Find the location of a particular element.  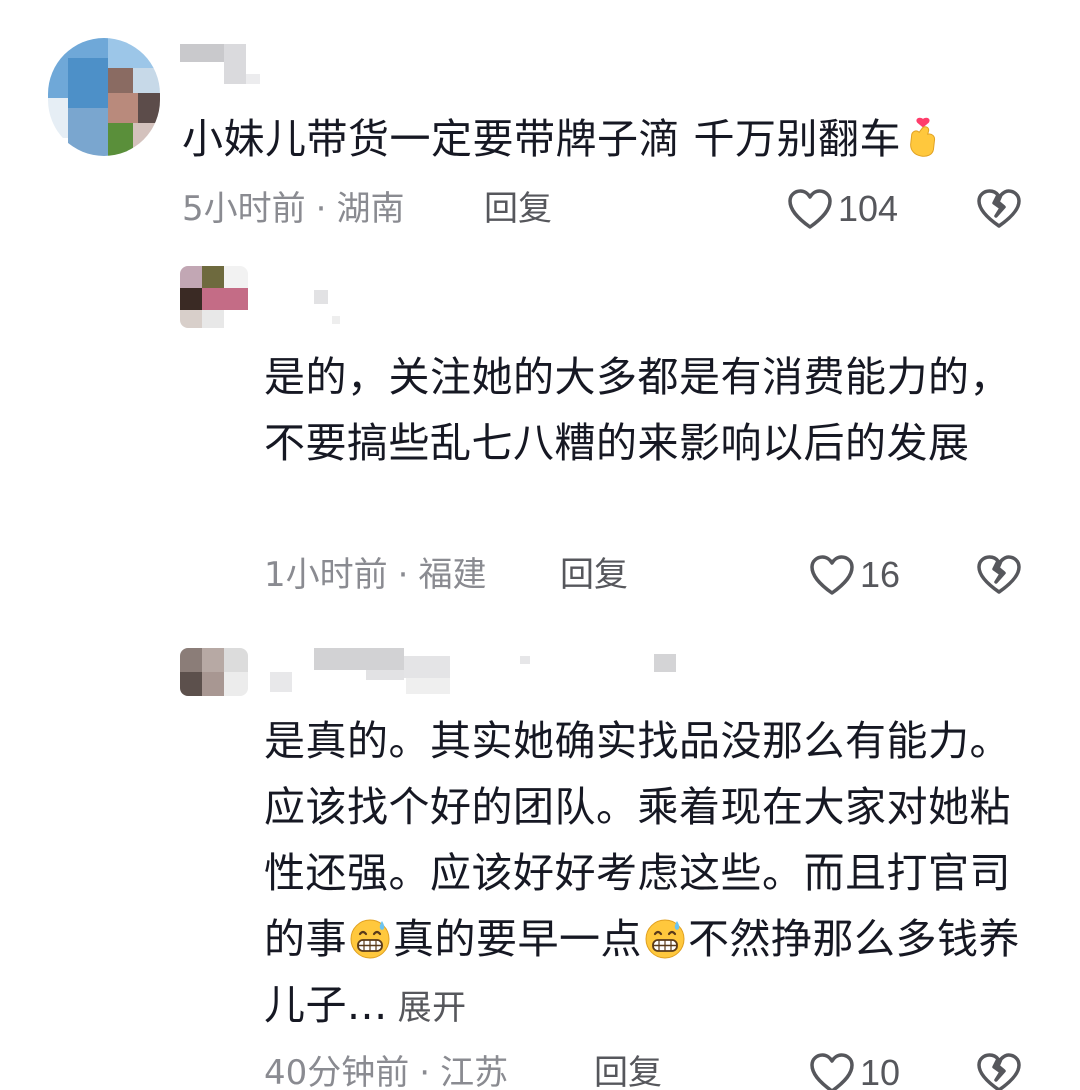

comment-time: 1小时前 is located at coordinates (326, 575).